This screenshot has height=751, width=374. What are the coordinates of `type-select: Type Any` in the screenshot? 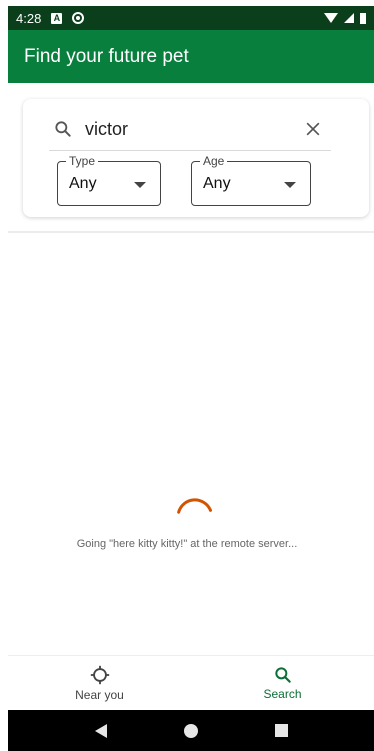 It's located at (109, 180).